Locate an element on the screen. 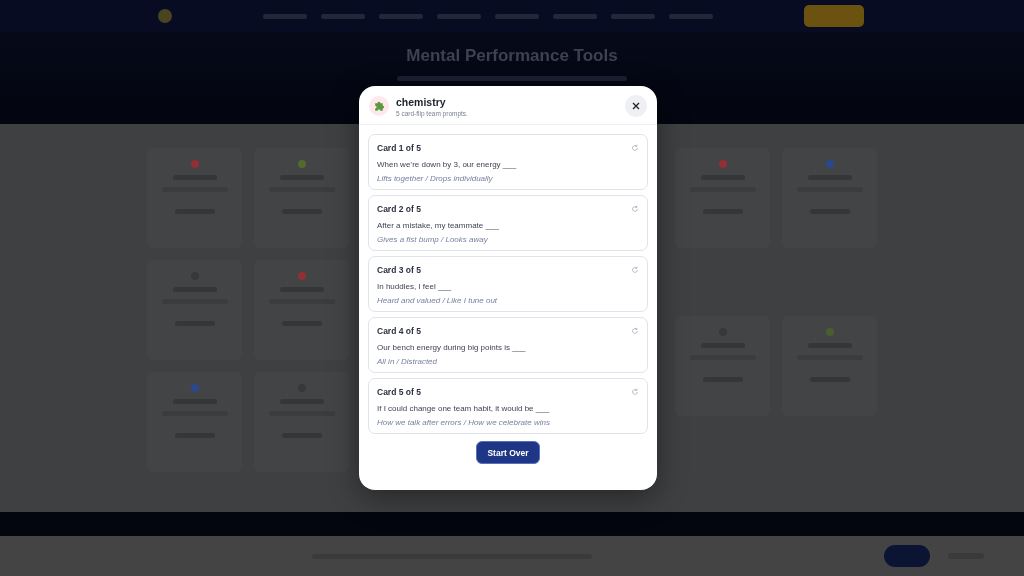 The width and height of the screenshot is (1024, 576). card-prompt: In huddles, I feel ___ is located at coordinates (415, 286).